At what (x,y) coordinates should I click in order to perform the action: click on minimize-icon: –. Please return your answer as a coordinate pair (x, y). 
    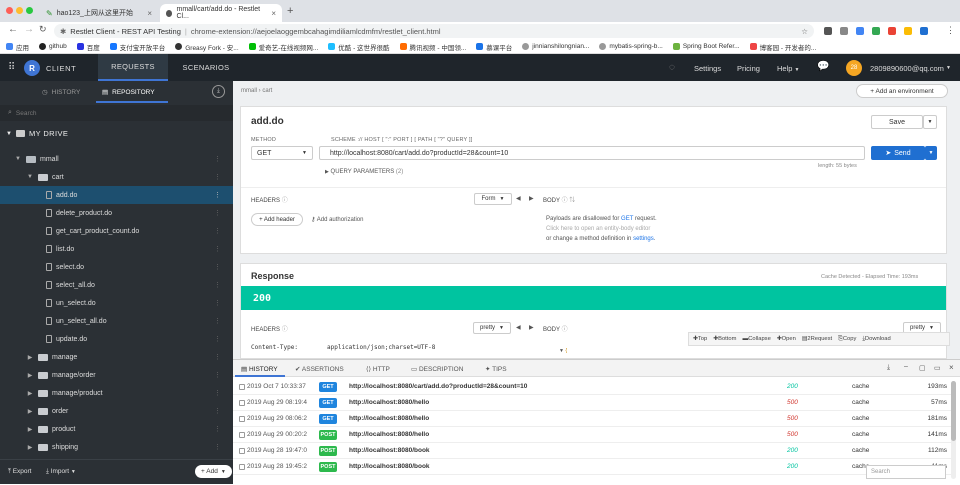
    Looking at the image, I should click on (906, 366).